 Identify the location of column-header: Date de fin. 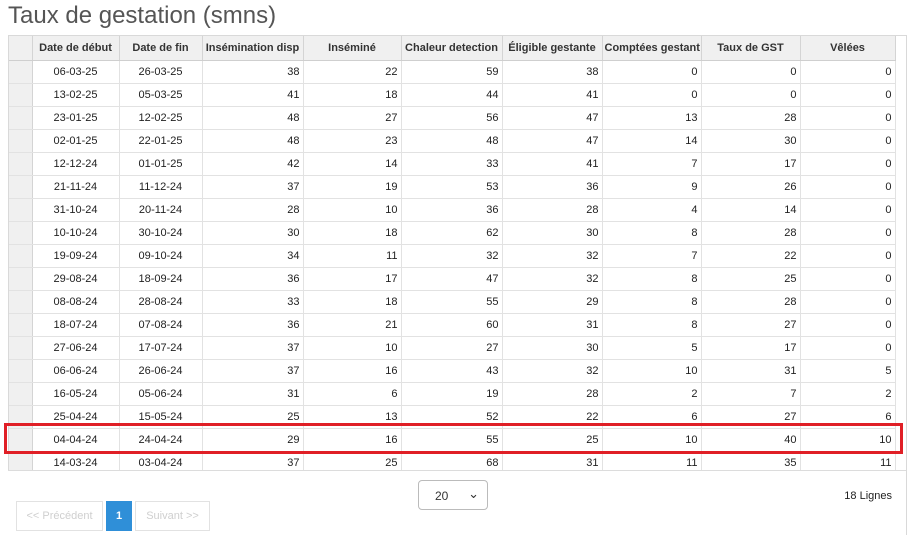
(161, 48).